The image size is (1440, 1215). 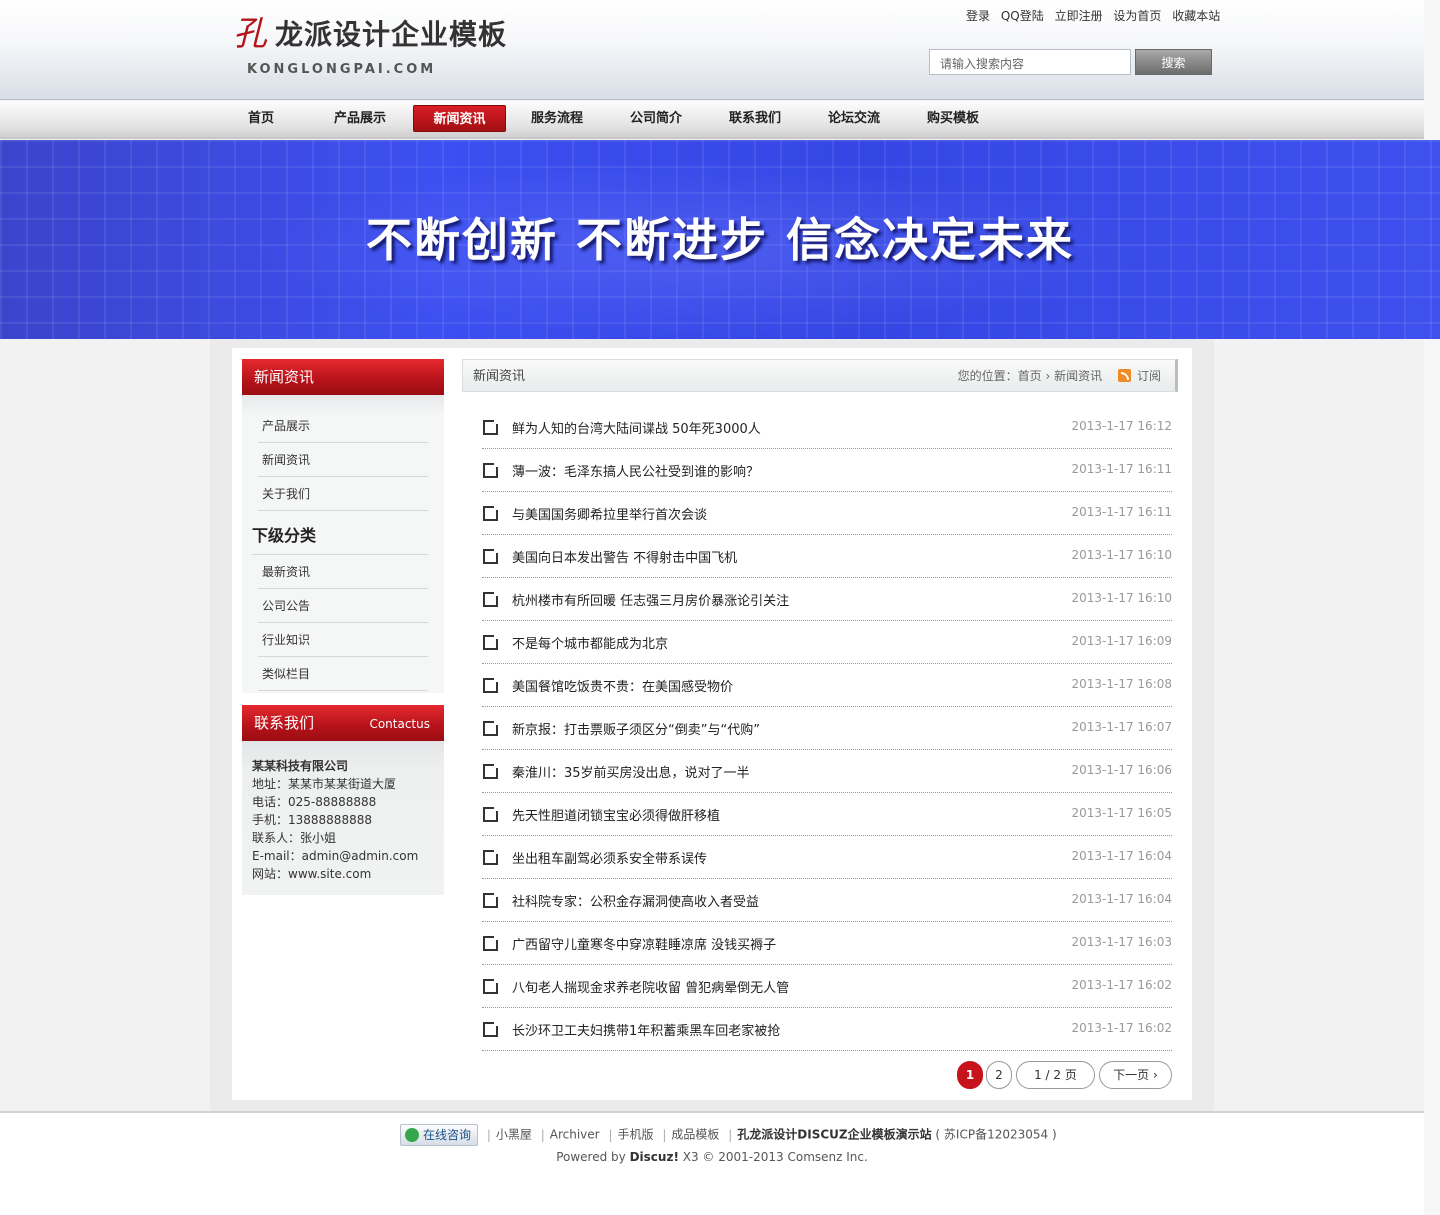 I want to click on article-date: 2013-1-17 16:09, so click(x=1122, y=641).